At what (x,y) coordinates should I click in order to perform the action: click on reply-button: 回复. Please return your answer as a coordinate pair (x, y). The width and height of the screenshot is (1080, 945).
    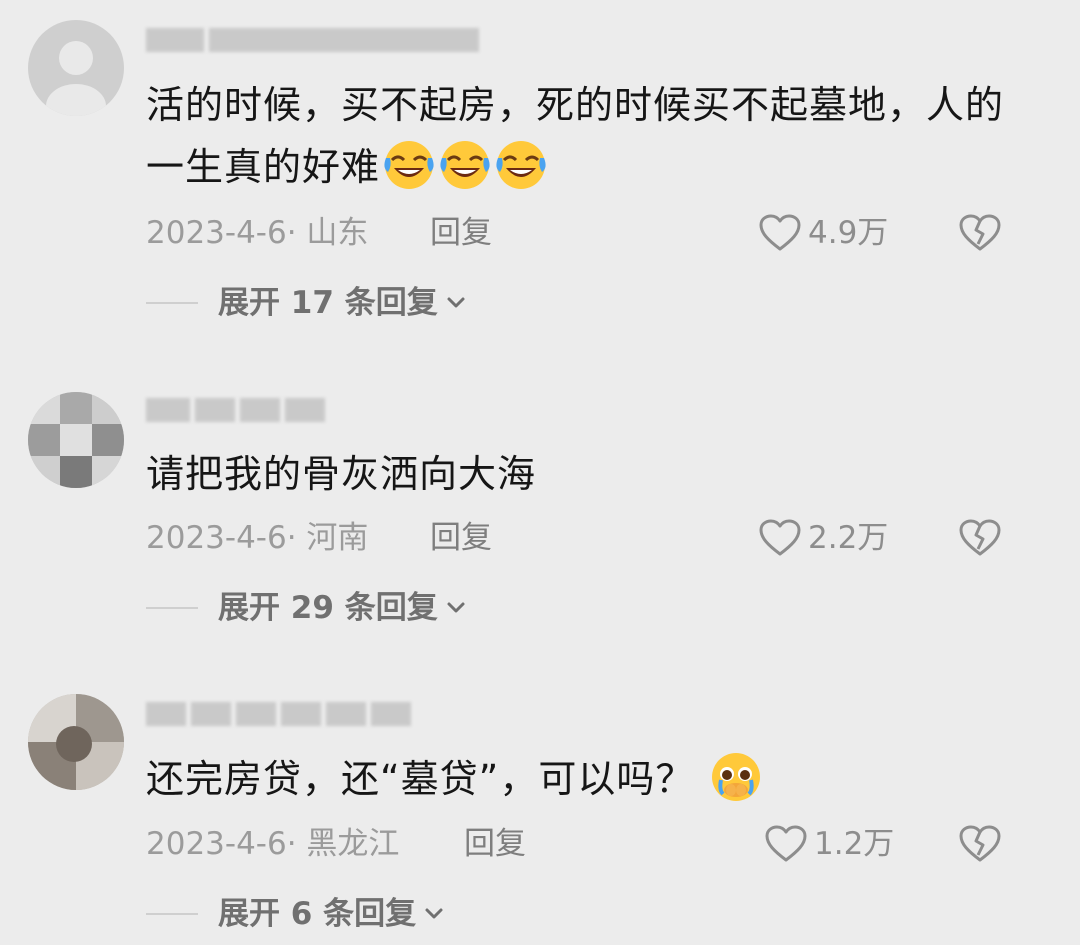
    Looking at the image, I should click on (495, 844).